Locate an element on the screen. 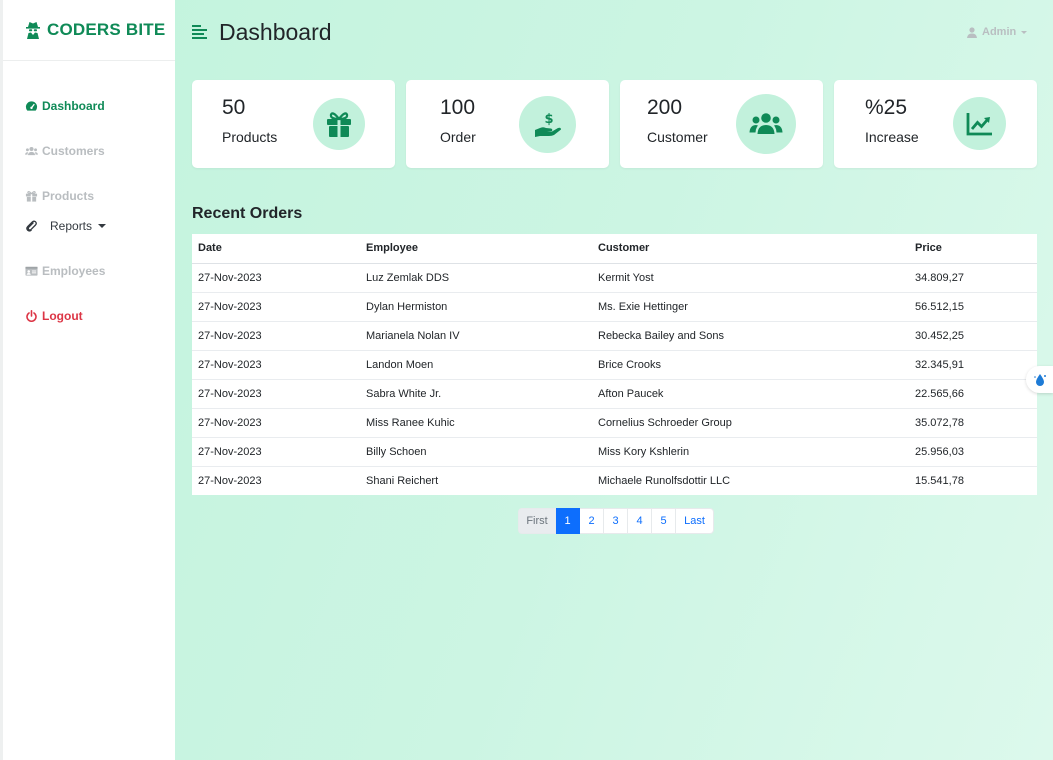  cell-customer: Afton Paucek is located at coordinates (750, 394).